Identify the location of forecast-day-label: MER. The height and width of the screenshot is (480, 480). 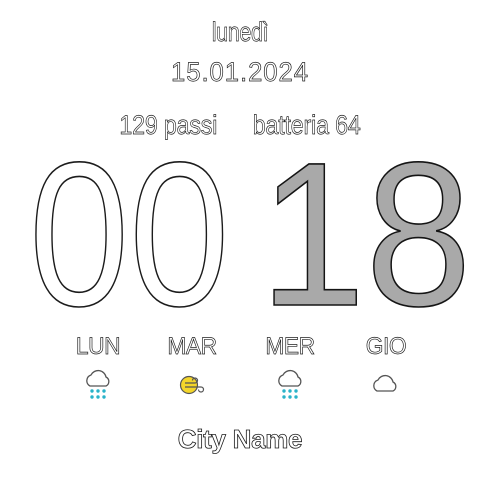
(290, 347).